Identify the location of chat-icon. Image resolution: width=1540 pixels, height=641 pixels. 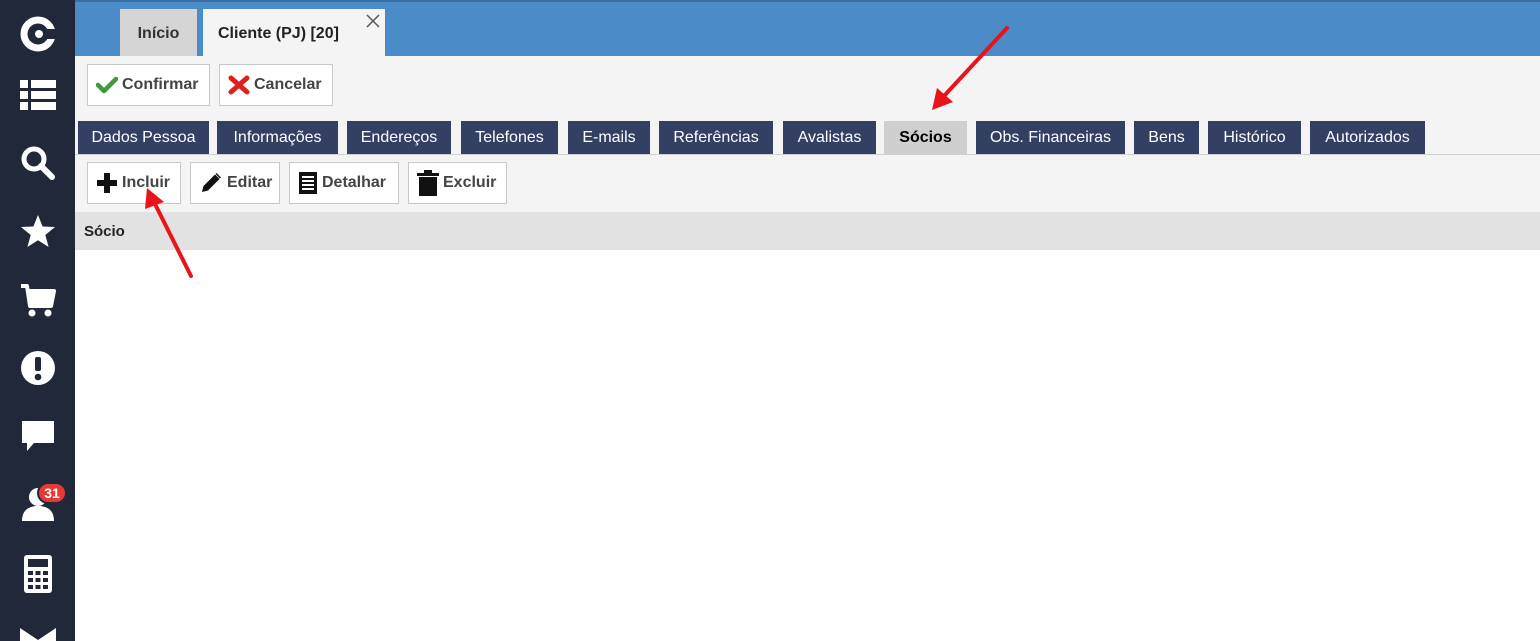
(37, 436).